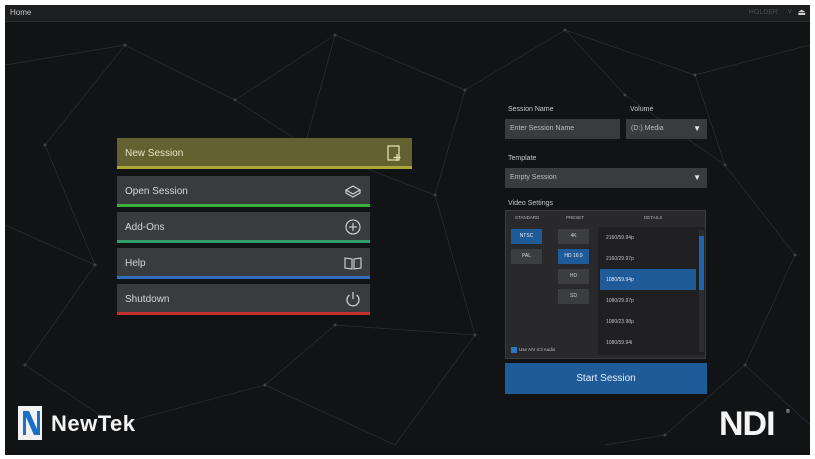 This screenshot has width=815, height=459. What do you see at coordinates (21, 12) in the screenshot?
I see `window-title: Home` at bounding box center [21, 12].